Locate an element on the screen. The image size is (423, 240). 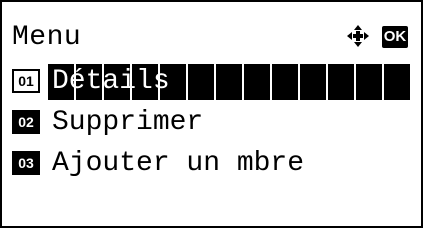
menu-item-details: 01 Détails is located at coordinates (213, 82).